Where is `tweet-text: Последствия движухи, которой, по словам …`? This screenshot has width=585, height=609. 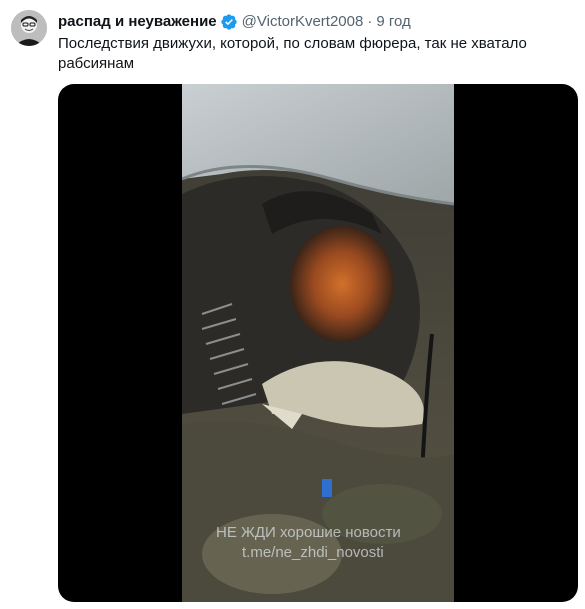 tweet-text: Последствия движухи, которой, по словам … is located at coordinates (292, 53).